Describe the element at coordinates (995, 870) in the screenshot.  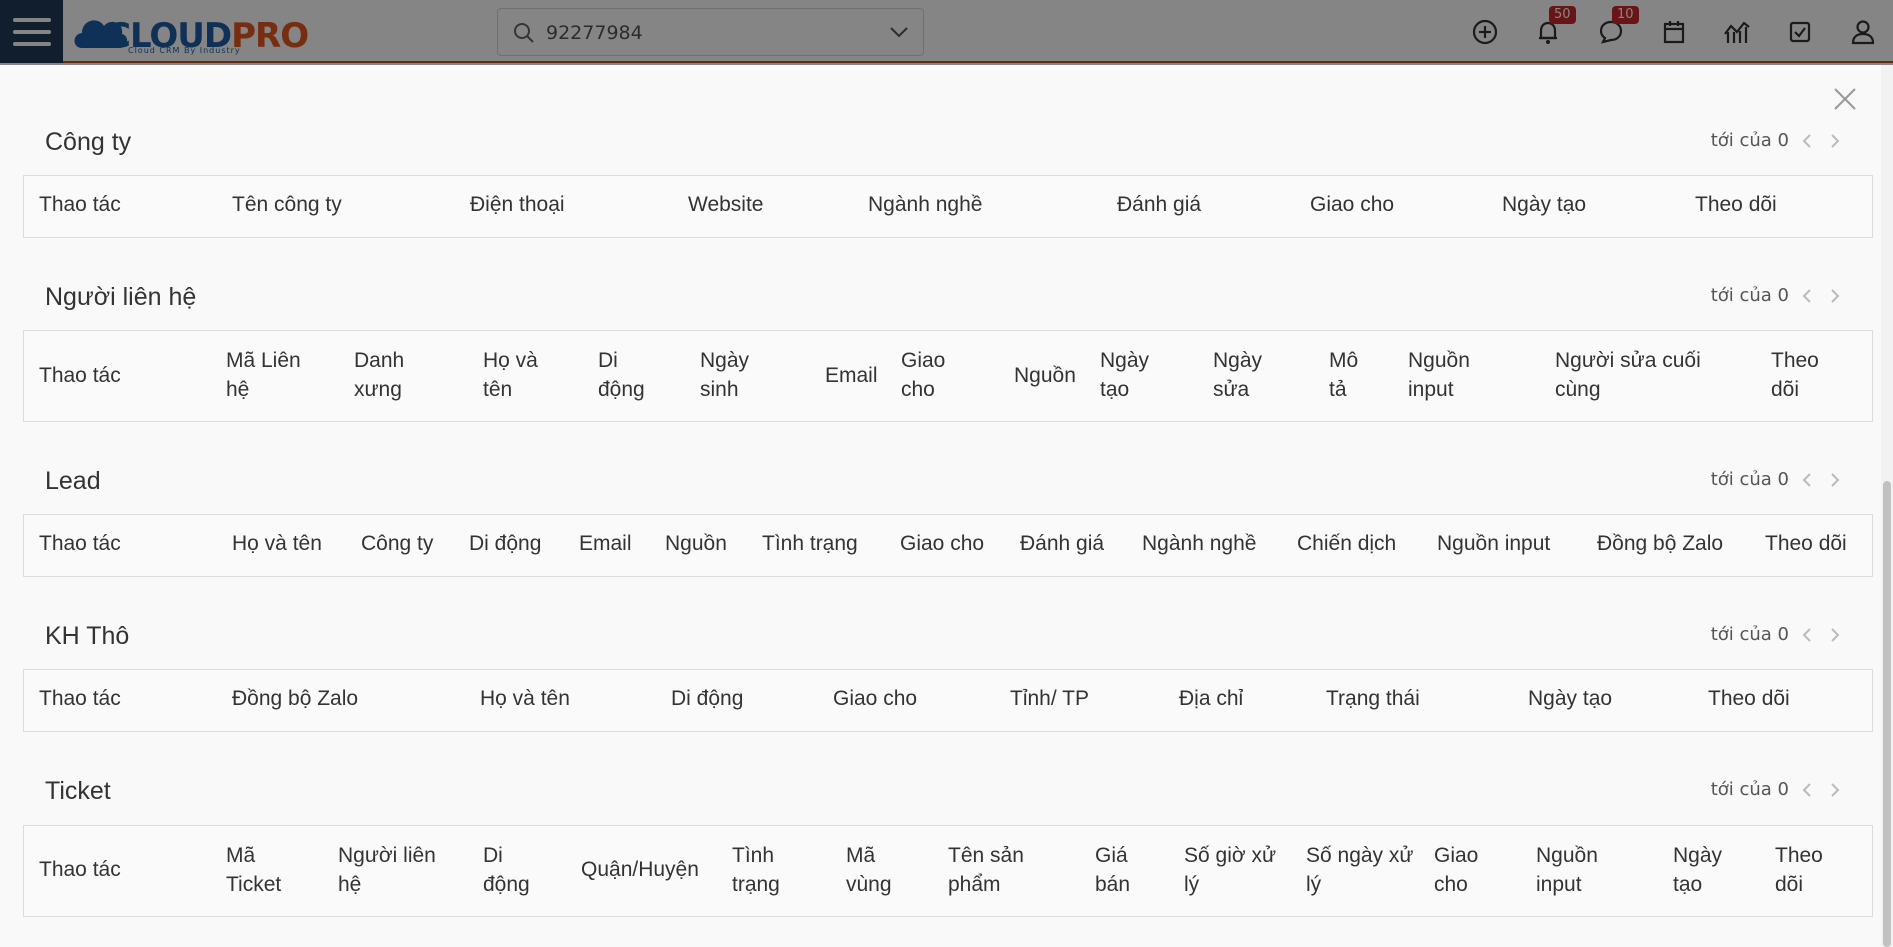
I see `column-header: Tên sản phẩm` at that location.